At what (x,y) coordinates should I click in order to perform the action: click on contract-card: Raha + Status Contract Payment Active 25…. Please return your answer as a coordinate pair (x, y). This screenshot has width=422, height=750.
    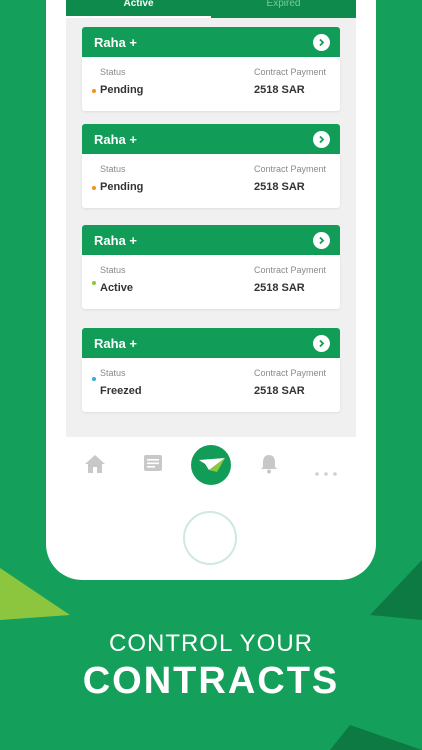
    Looking at the image, I should click on (211, 267).